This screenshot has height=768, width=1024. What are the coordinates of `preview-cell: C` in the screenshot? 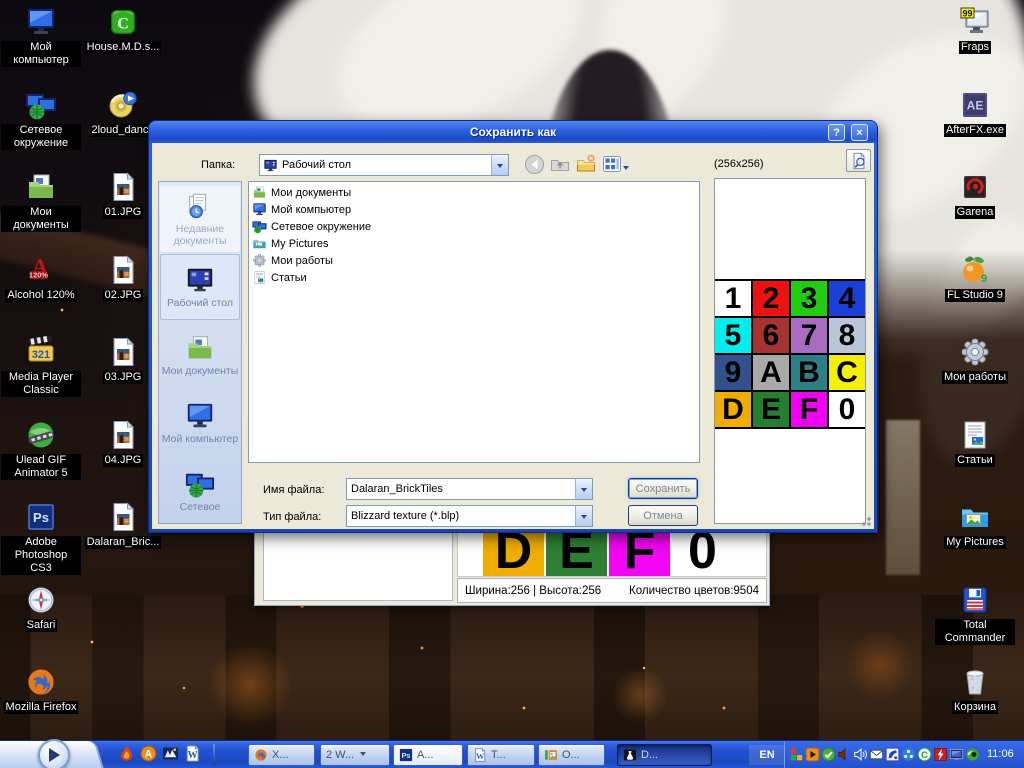 It's located at (847, 372).